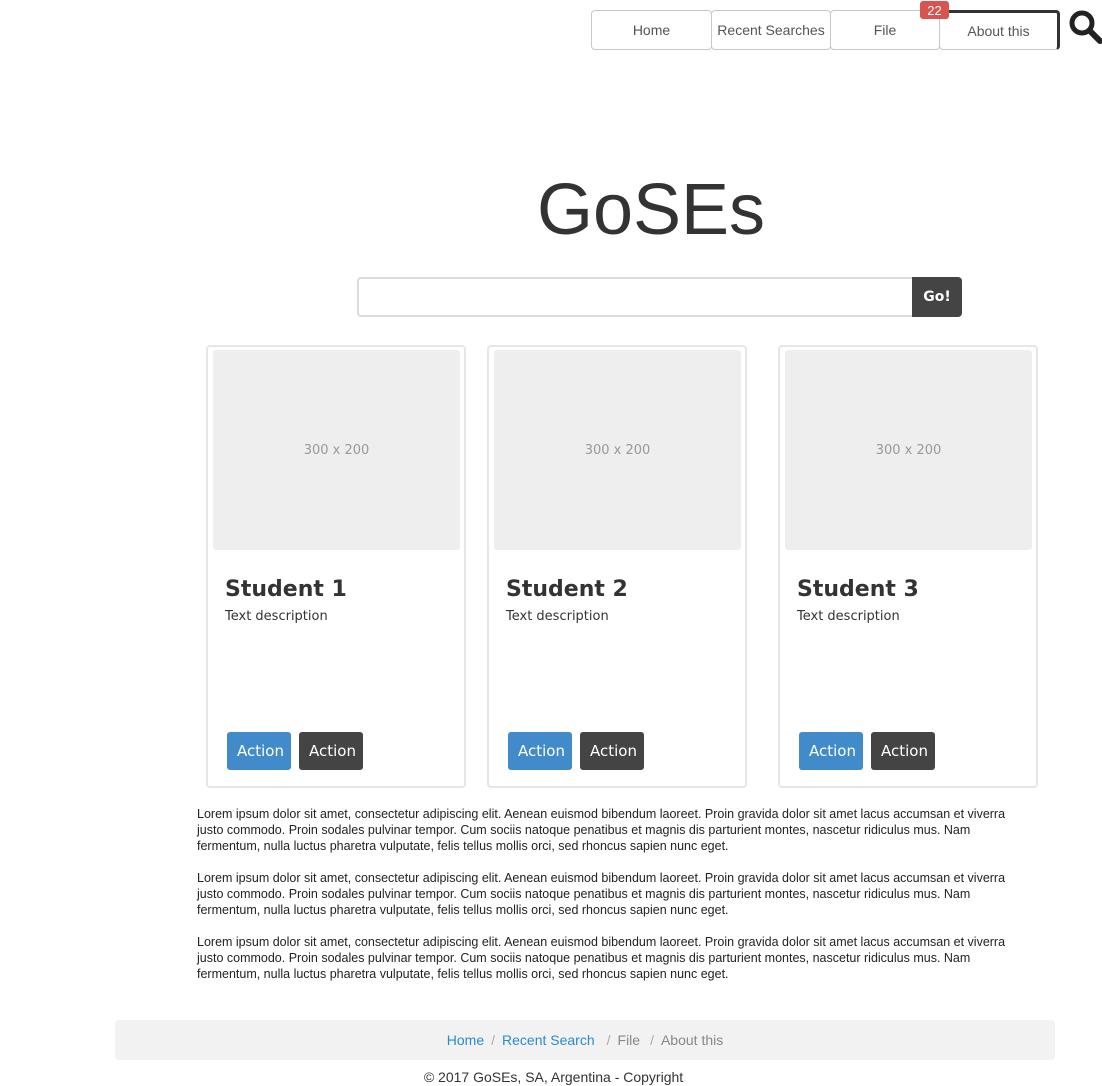  I want to click on breadcrumb-recent-search: Recent Search, so click(548, 1040).